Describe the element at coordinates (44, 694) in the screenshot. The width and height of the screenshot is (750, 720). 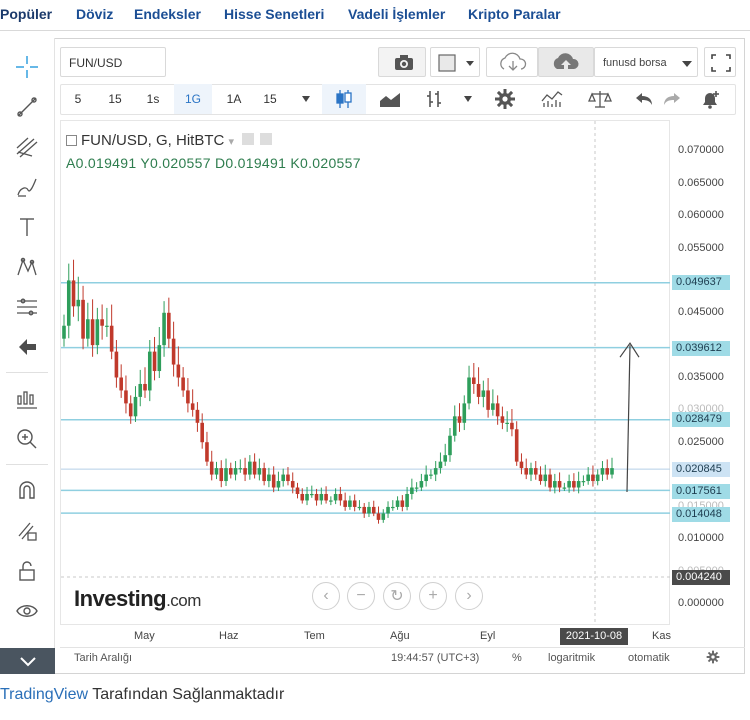
I see `tradingview-link: TradingView` at that location.